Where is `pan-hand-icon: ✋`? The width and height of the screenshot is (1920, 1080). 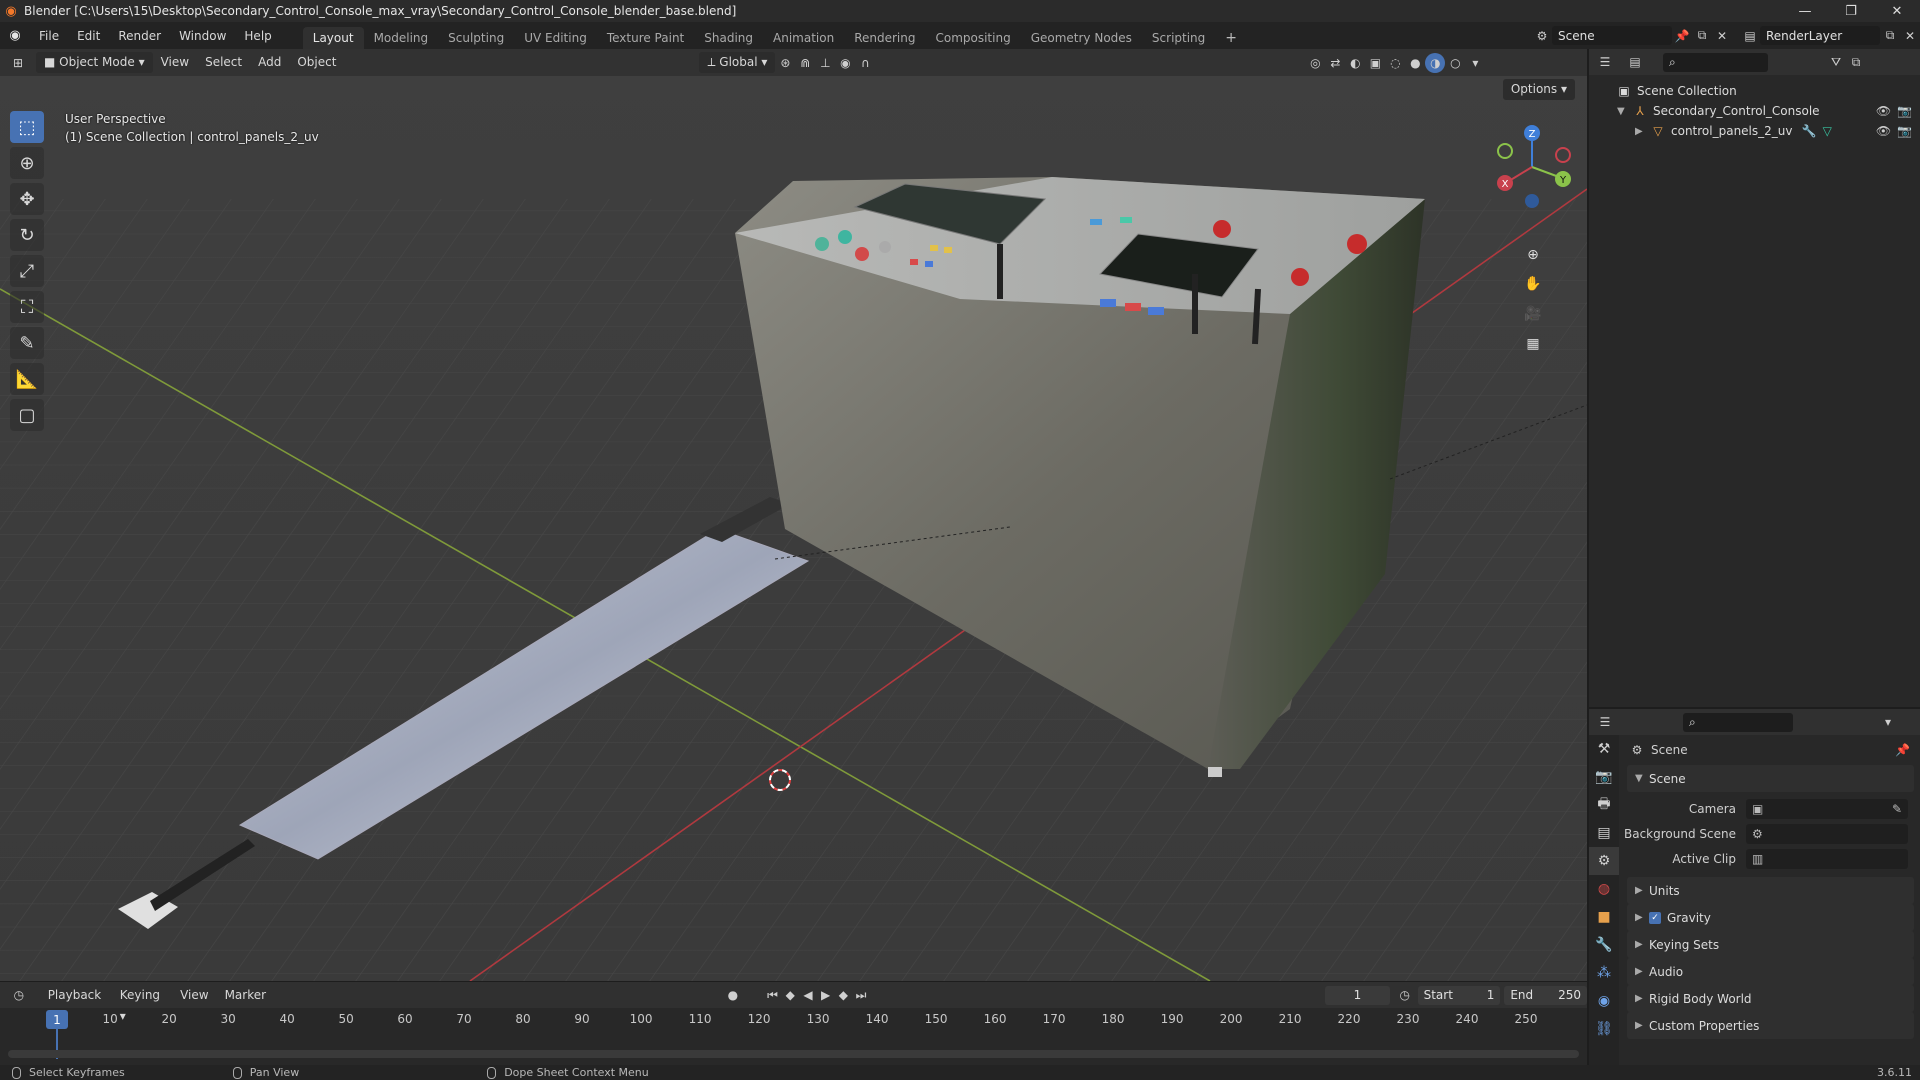
pan-hand-icon: ✋ is located at coordinates (1533, 284).